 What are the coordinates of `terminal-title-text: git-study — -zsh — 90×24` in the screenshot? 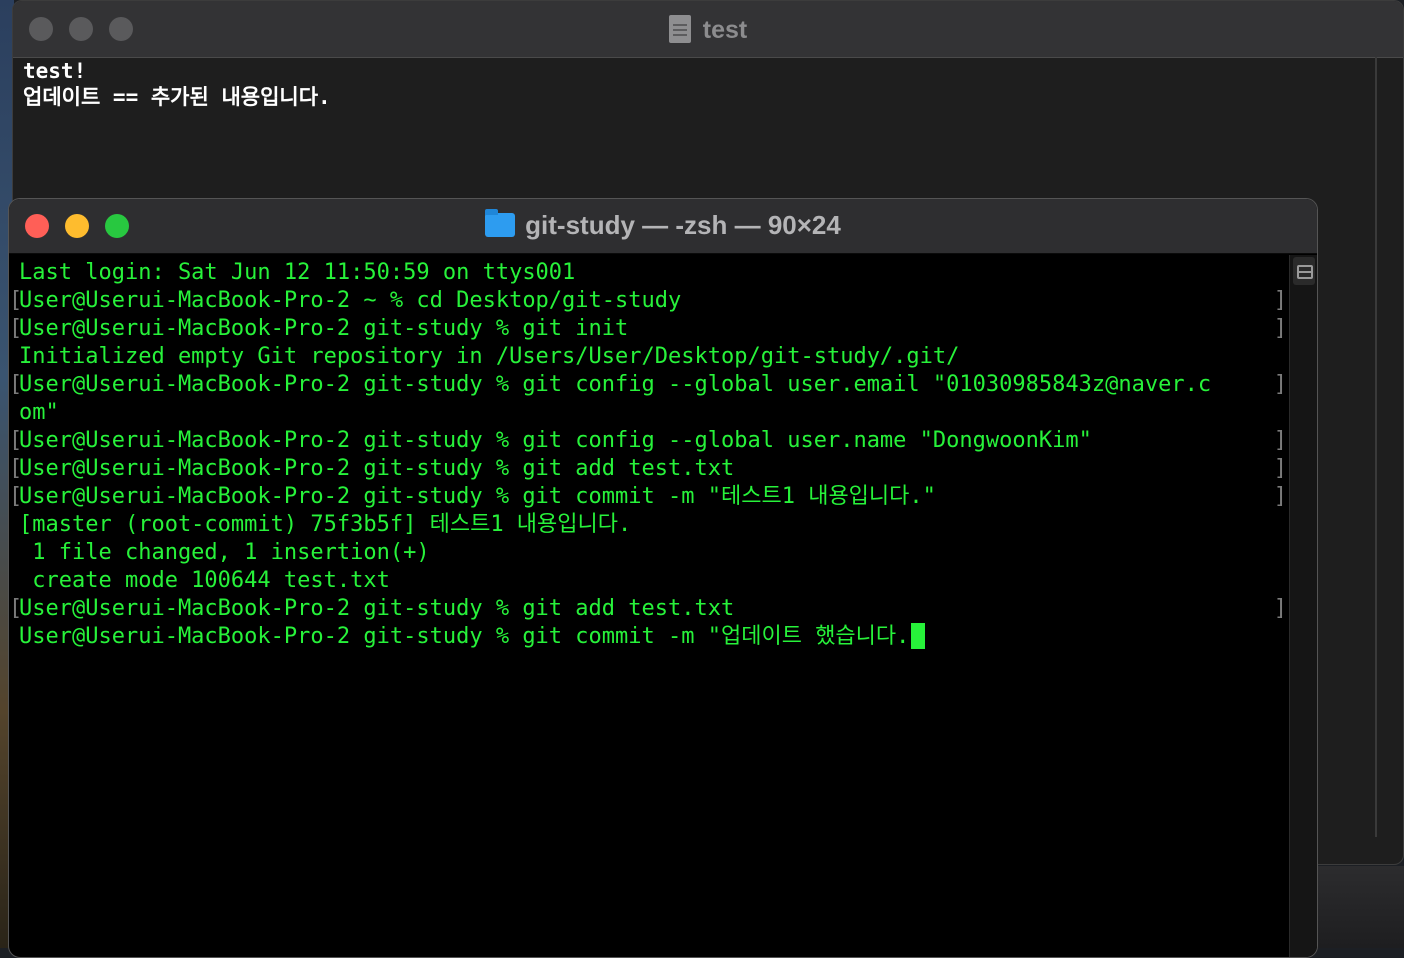 It's located at (683, 225).